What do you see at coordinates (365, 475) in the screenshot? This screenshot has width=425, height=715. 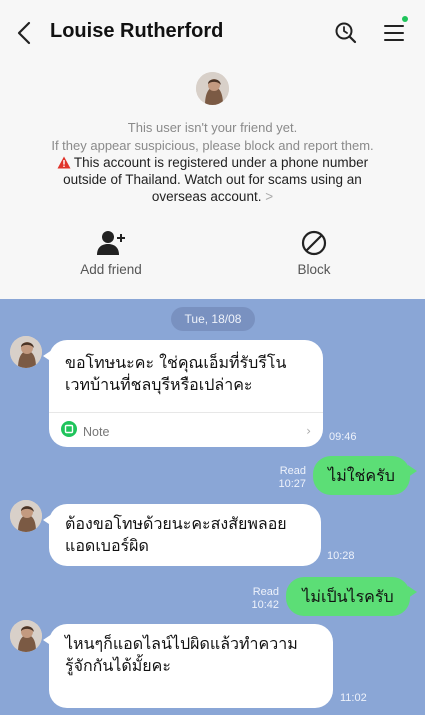 I see `outgoing-message: ไม่ใช่ครับ` at bounding box center [365, 475].